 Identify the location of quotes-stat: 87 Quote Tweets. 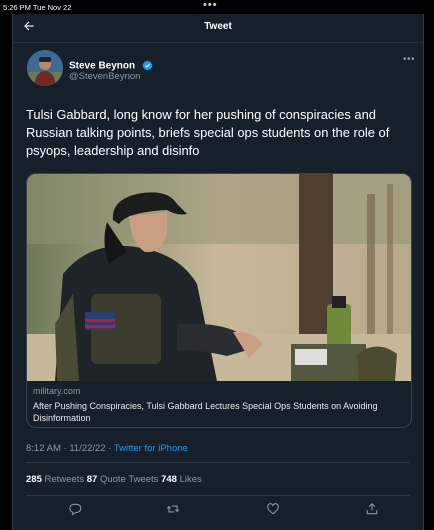
(123, 479).